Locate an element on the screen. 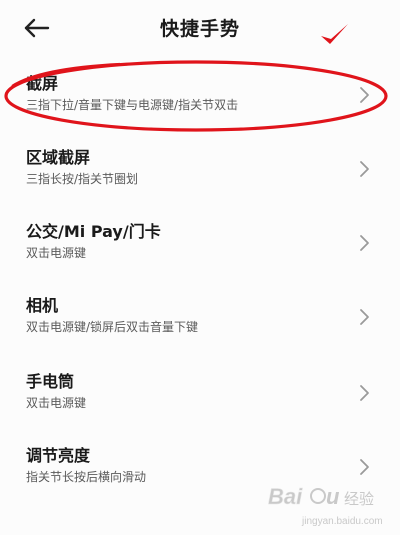  baidu-watermark: Bai u 经验 jingyan.baidu.com is located at coordinates (329, 505).